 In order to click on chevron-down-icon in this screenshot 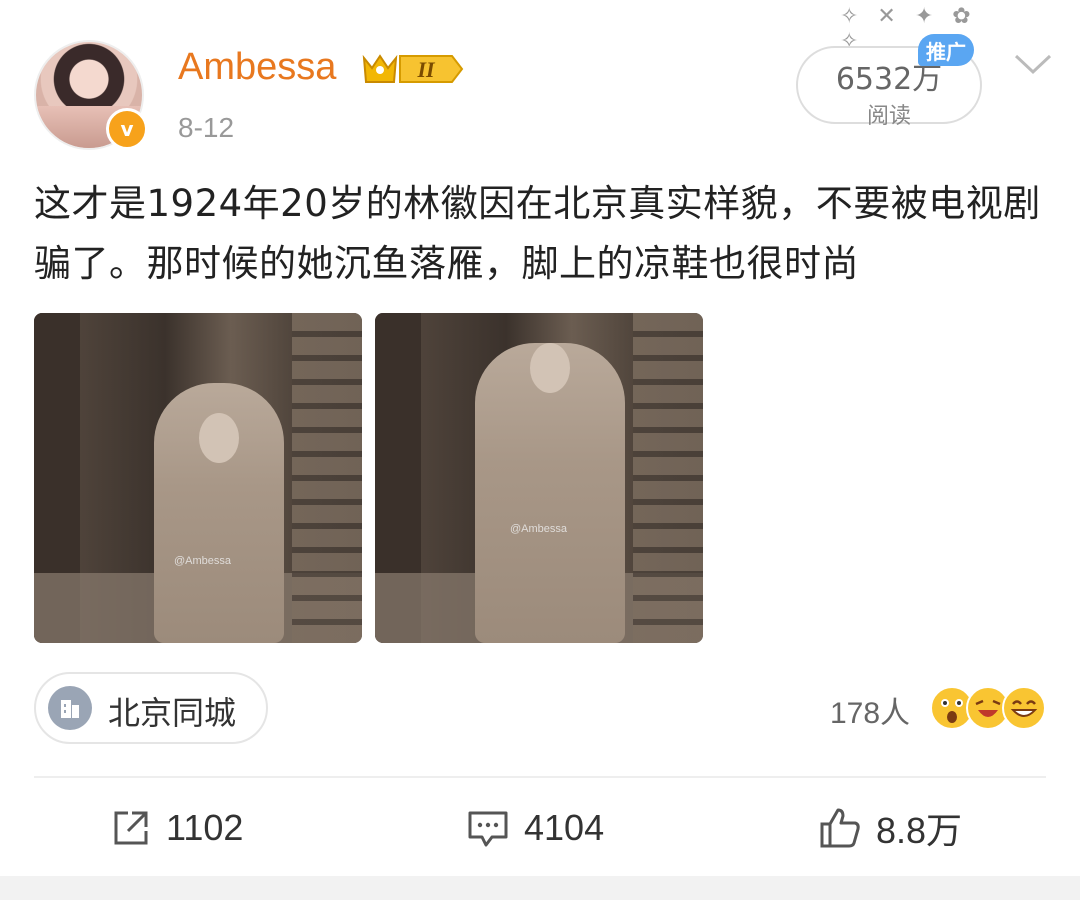, I will do `click(1033, 63)`.